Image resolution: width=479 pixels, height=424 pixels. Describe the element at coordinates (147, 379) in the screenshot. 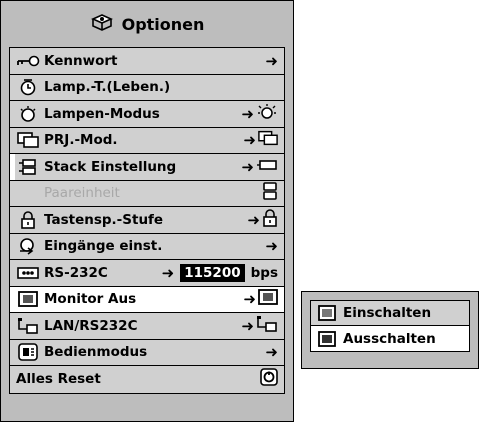

I see `menu-item-alles-reset: Alles Reset` at that location.